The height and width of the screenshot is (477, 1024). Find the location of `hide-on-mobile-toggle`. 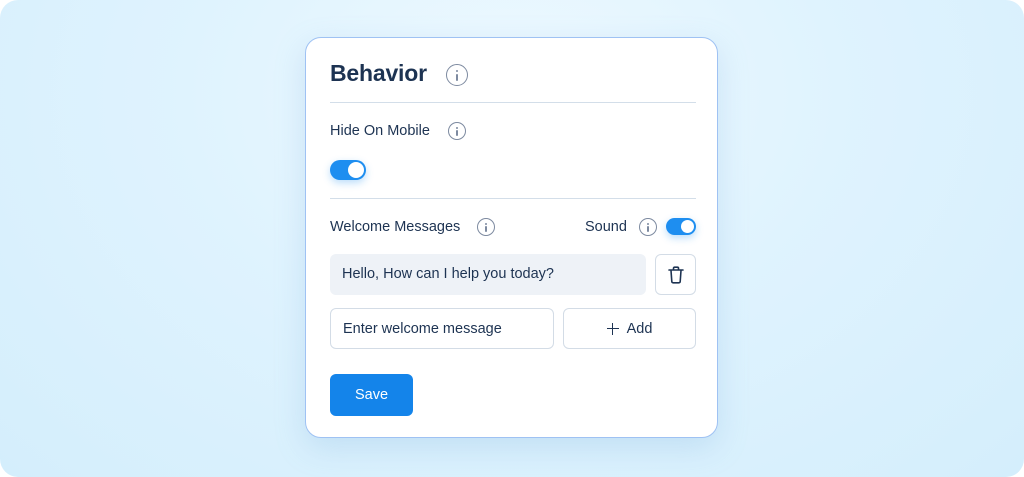

hide-on-mobile-toggle is located at coordinates (348, 170).